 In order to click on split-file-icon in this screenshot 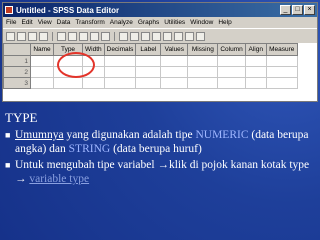, I will do `click(156, 36)`.